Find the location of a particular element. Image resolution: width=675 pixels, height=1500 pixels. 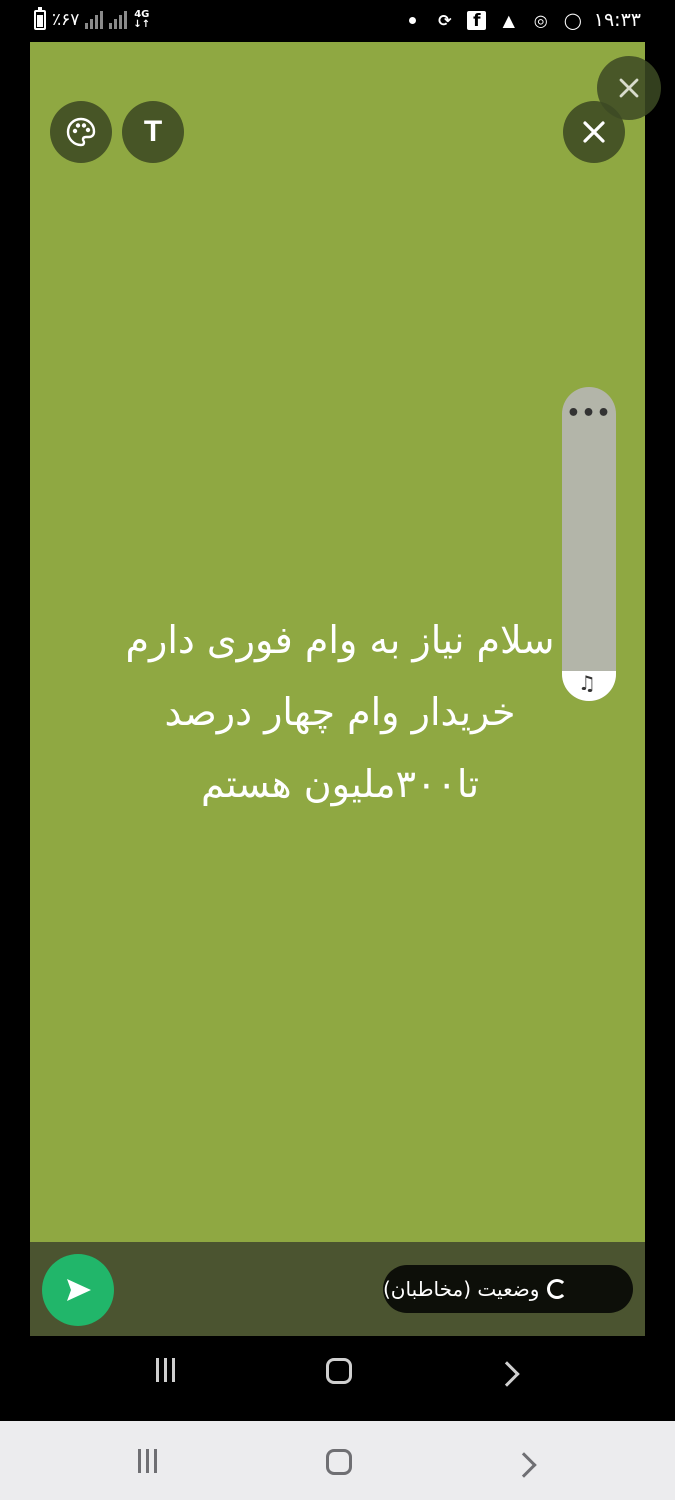

home-icon-outer is located at coordinates (339, 1462).